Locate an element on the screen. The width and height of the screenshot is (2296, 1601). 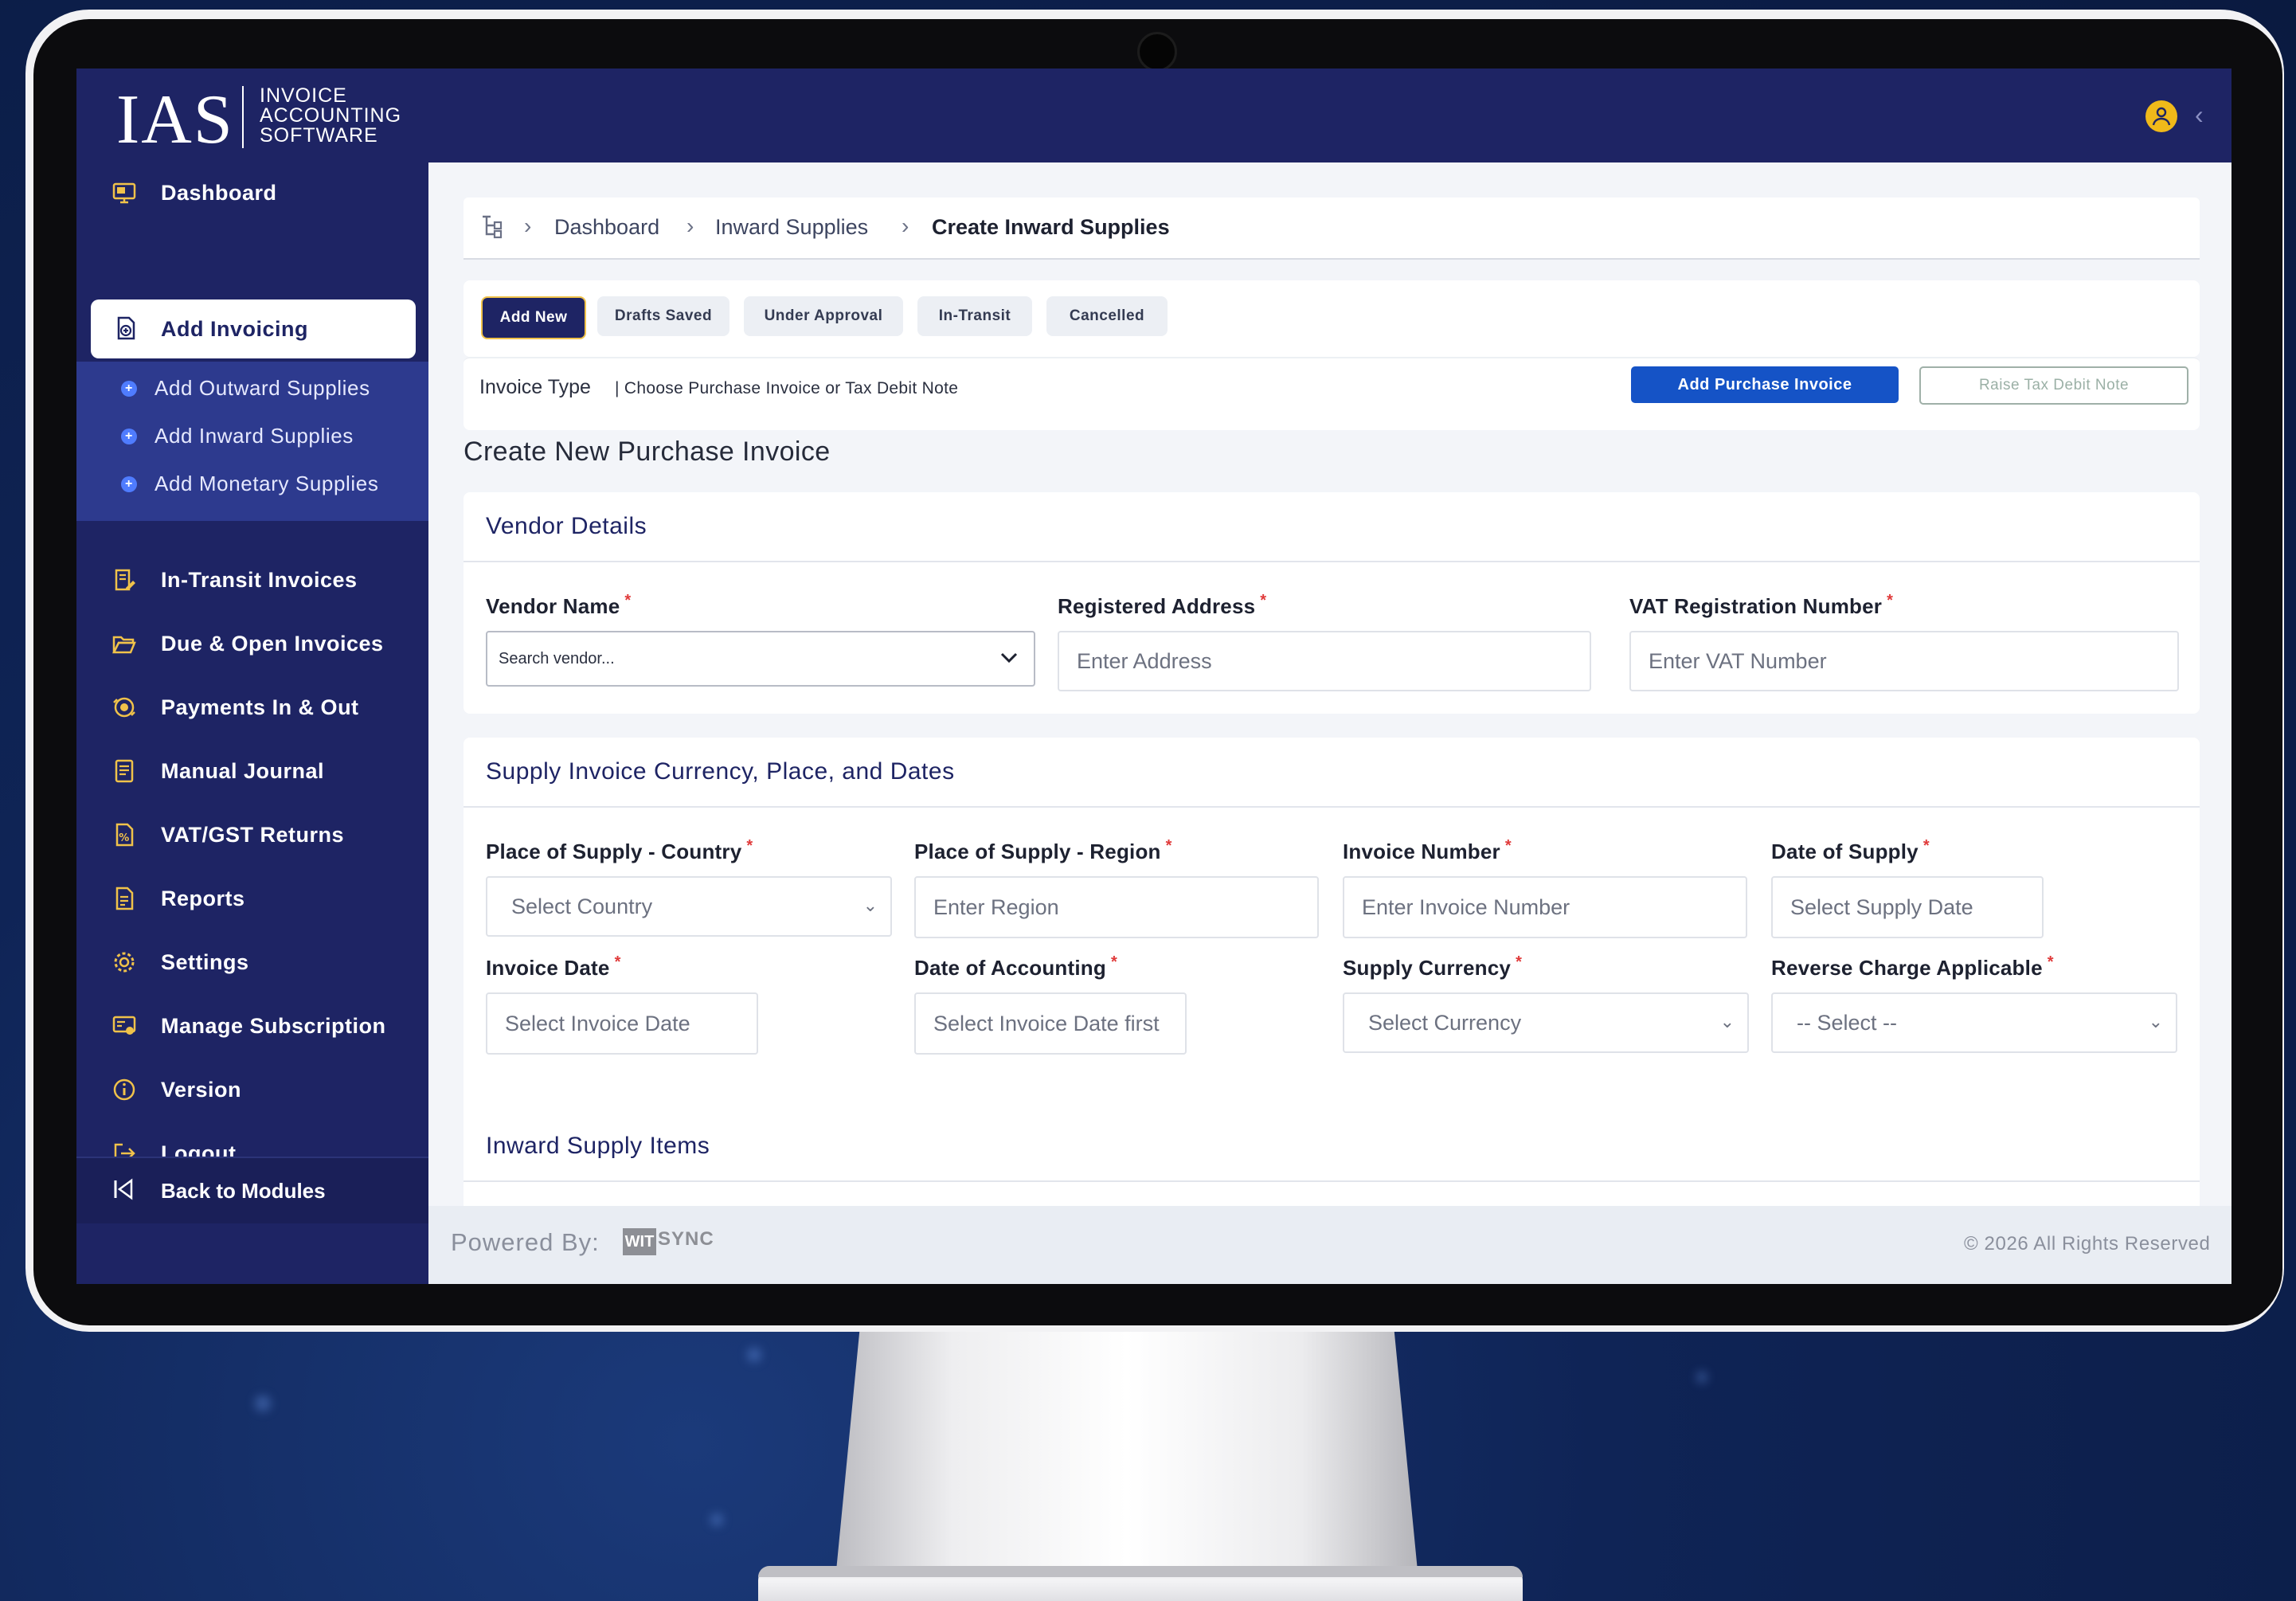
registered-address-label: Registered Address * is located at coordinates (1162, 605).